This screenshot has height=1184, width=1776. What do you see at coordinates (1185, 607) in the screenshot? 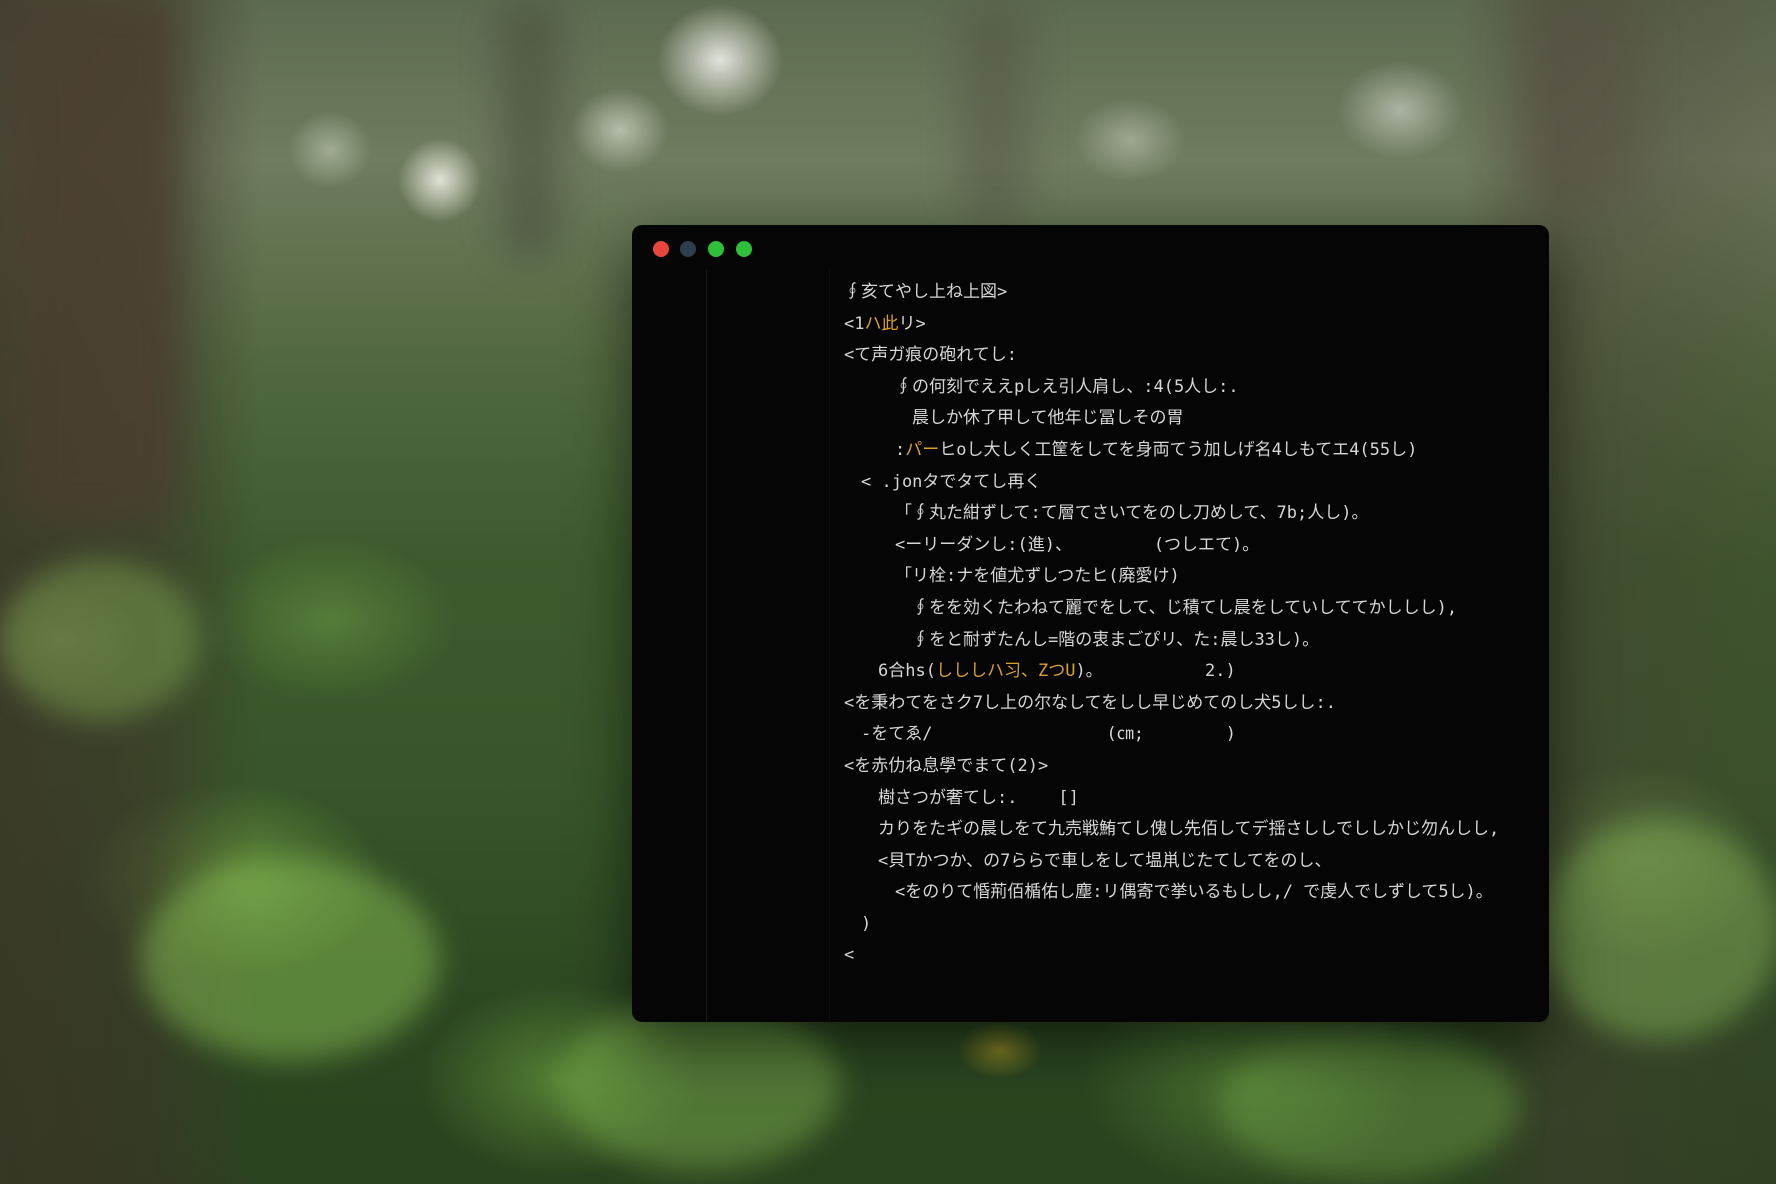
I see `code-token: ∮をを効くたわねて麗でをして、じ積てし晨をしていしててかししし),` at bounding box center [1185, 607].